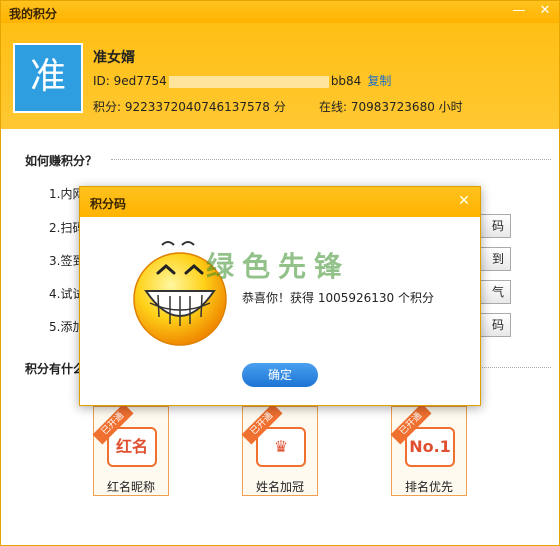 This screenshot has width=560, height=546. I want to click on id-redaction, so click(248, 81).